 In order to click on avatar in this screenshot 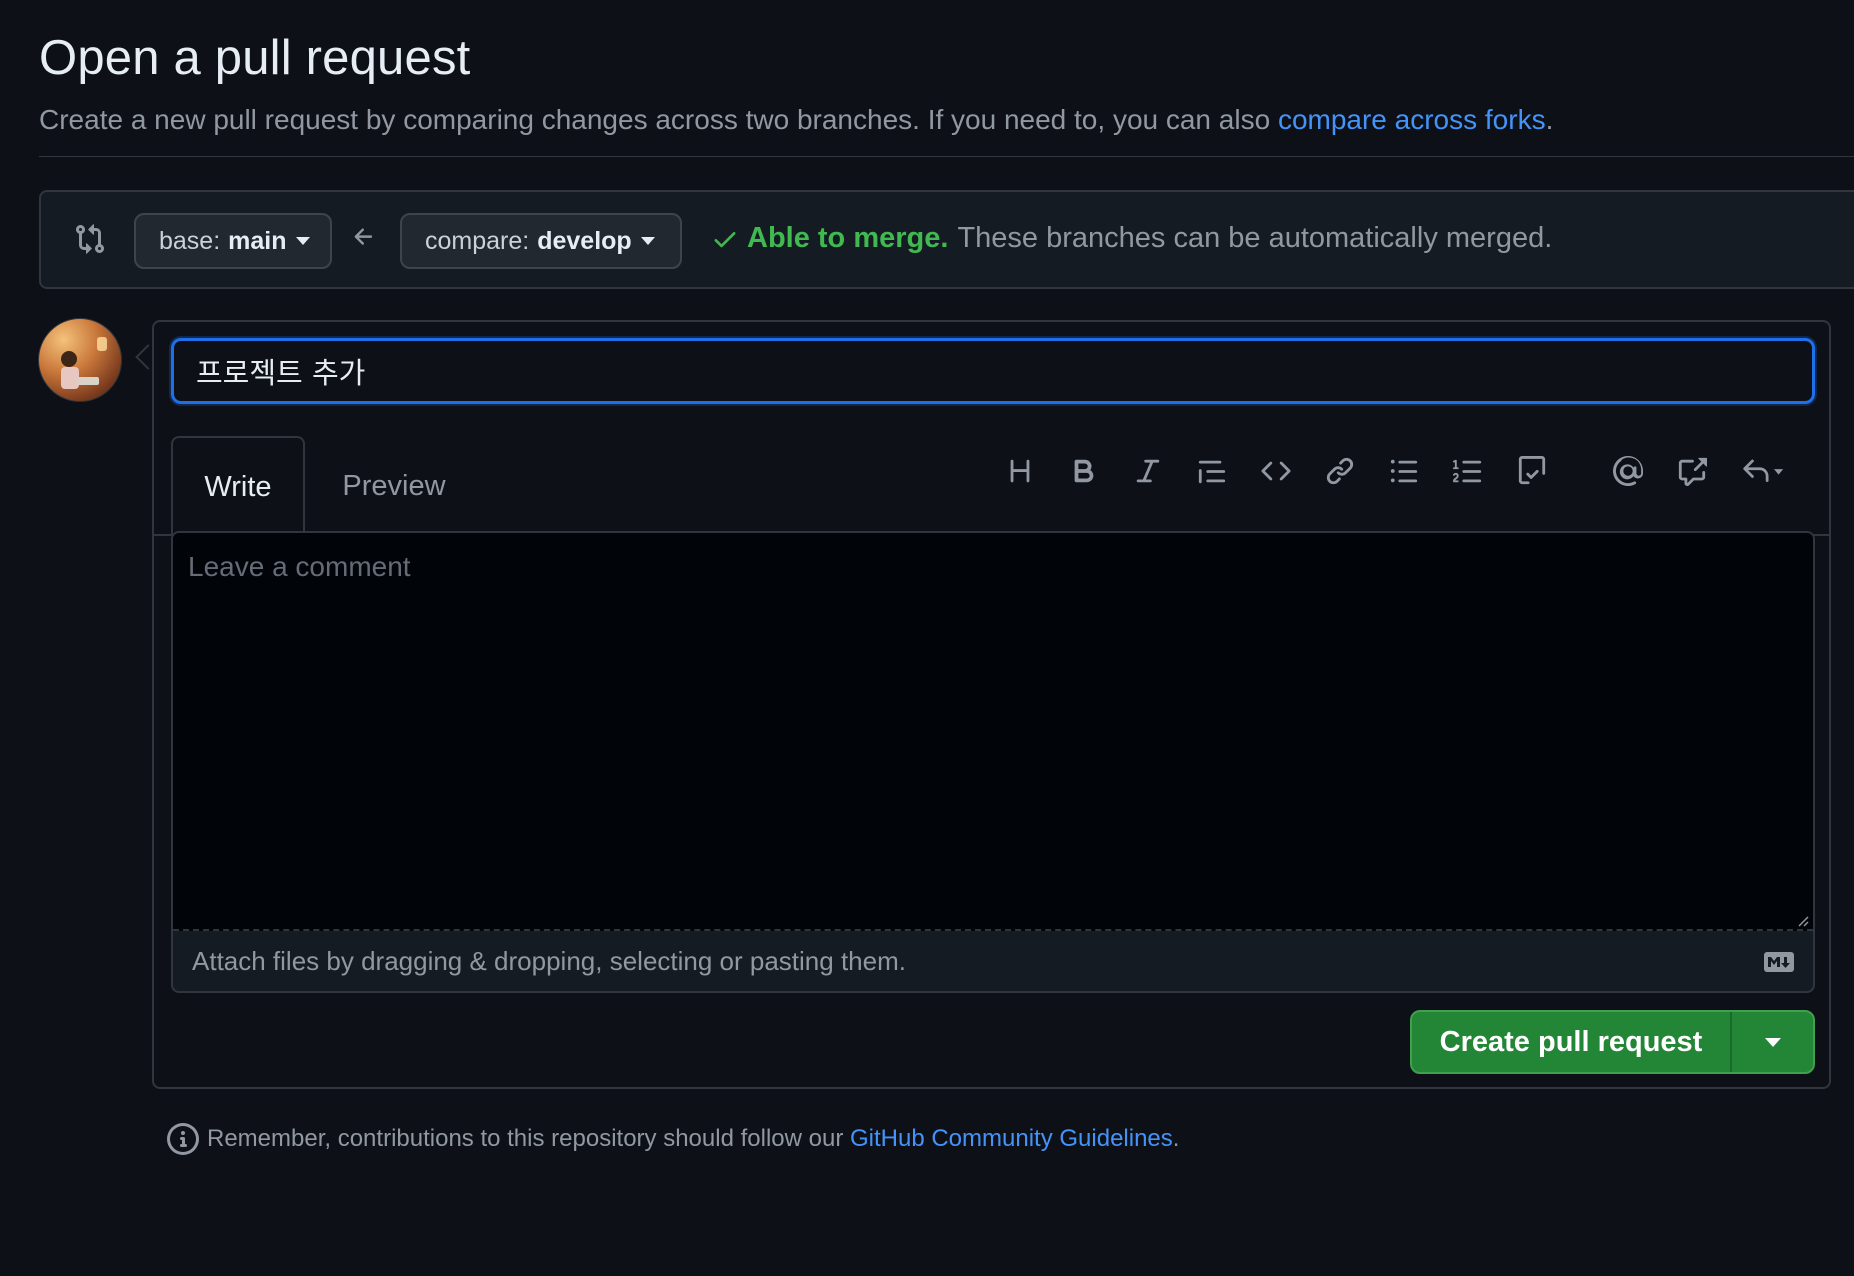, I will do `click(80, 360)`.